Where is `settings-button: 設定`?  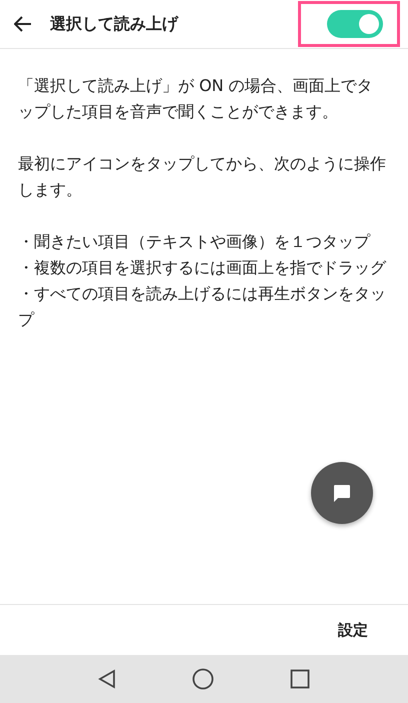 settings-button: 設定 is located at coordinates (353, 630).